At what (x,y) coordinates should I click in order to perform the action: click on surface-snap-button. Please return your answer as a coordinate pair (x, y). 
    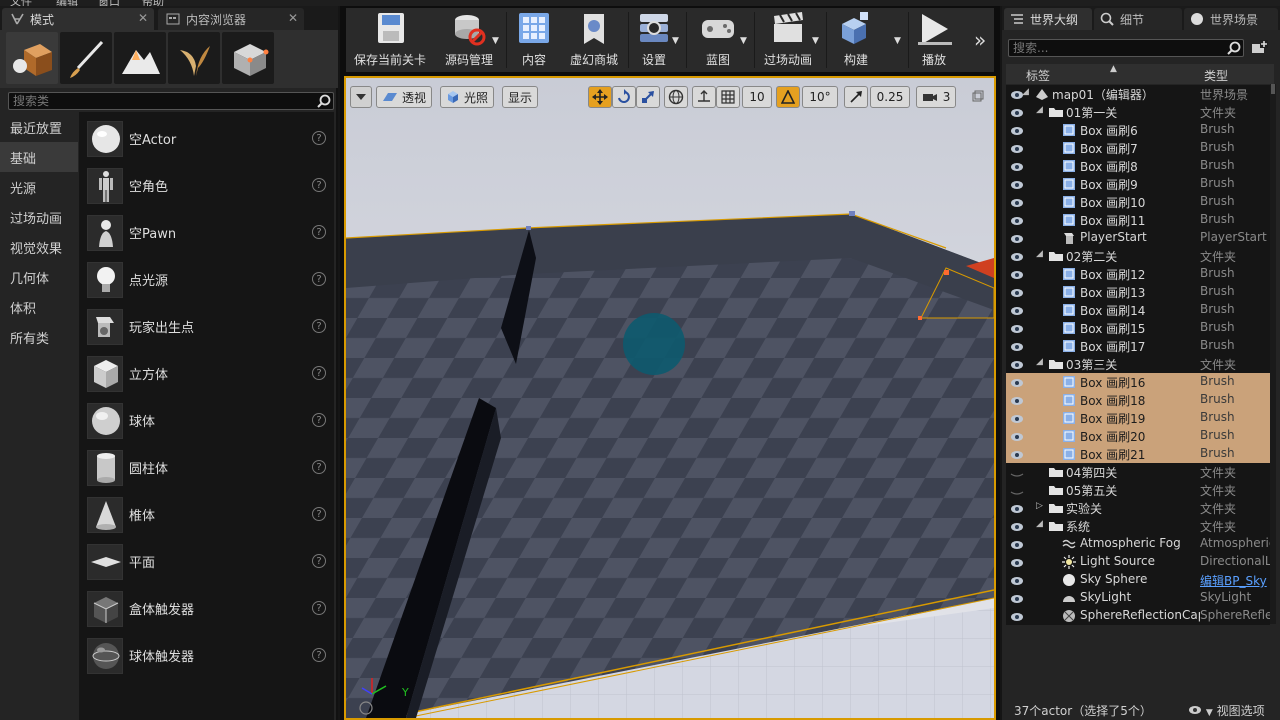
    Looking at the image, I should click on (704, 97).